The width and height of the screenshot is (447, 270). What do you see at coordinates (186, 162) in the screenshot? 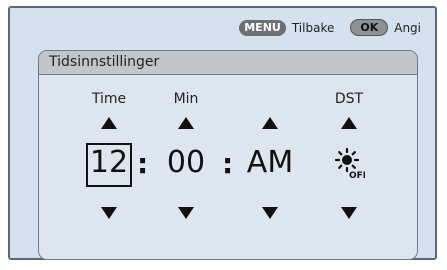
I see `minute-value: 00` at bounding box center [186, 162].